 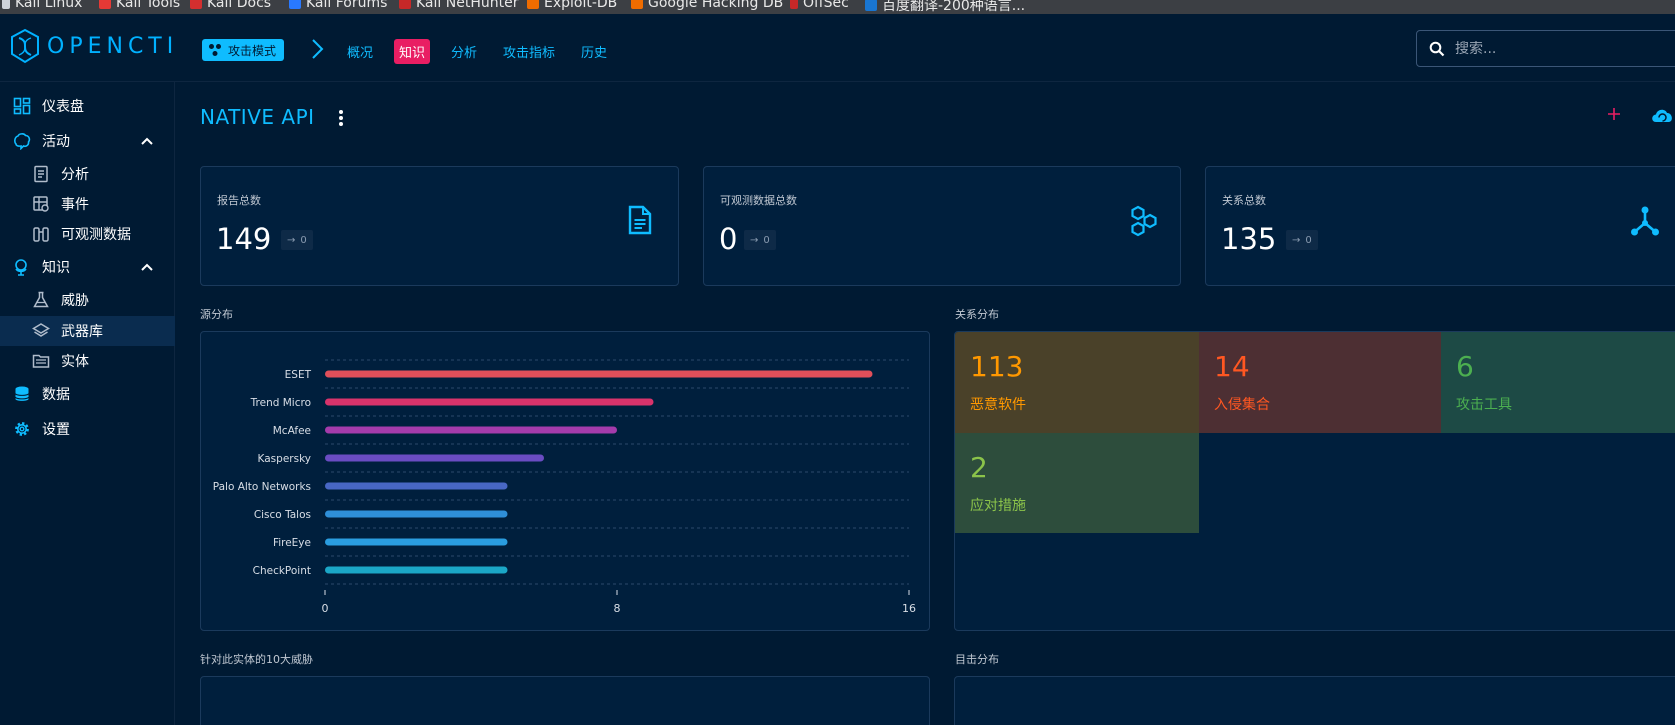 What do you see at coordinates (105, 4) in the screenshot?
I see `kali-tools-icon` at bounding box center [105, 4].